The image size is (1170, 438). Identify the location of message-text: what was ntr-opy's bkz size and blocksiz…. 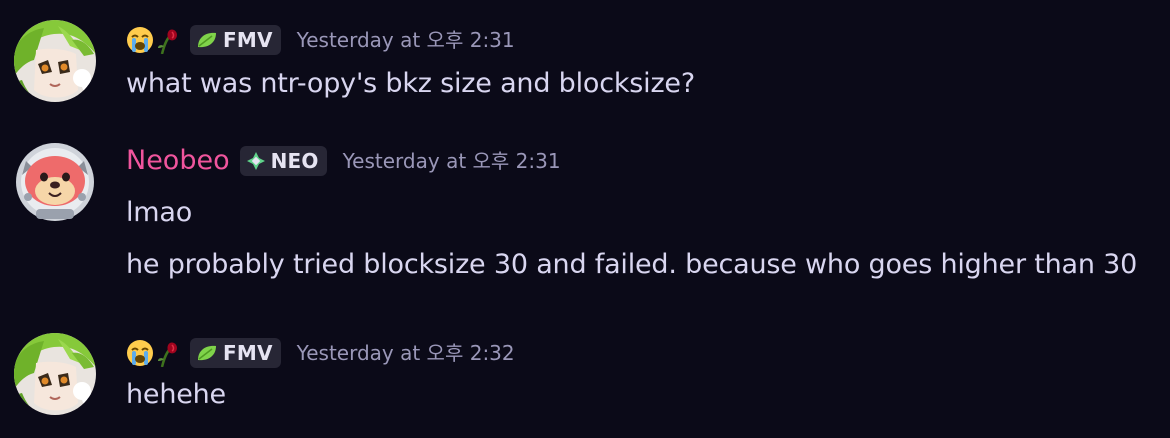
(410, 83).